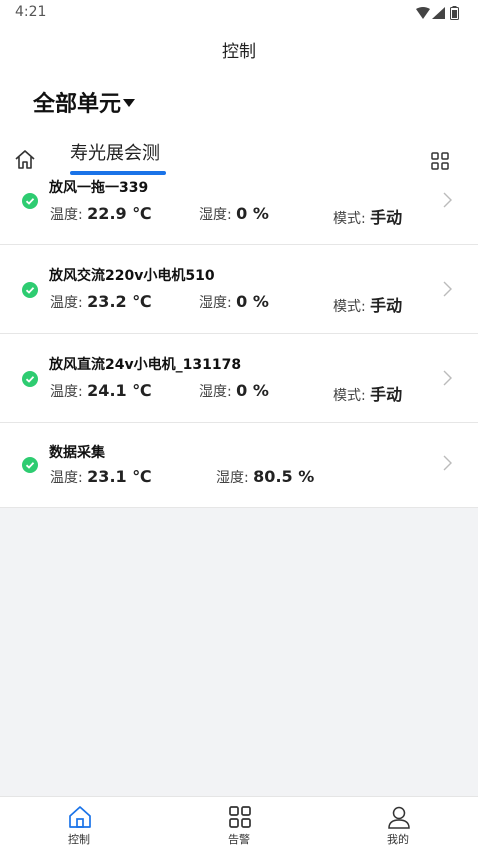 The width and height of the screenshot is (478, 851). I want to click on device-card: 数据采集 温度: 23.1 ℃ 湿度: 80.5 %, so click(239, 465).